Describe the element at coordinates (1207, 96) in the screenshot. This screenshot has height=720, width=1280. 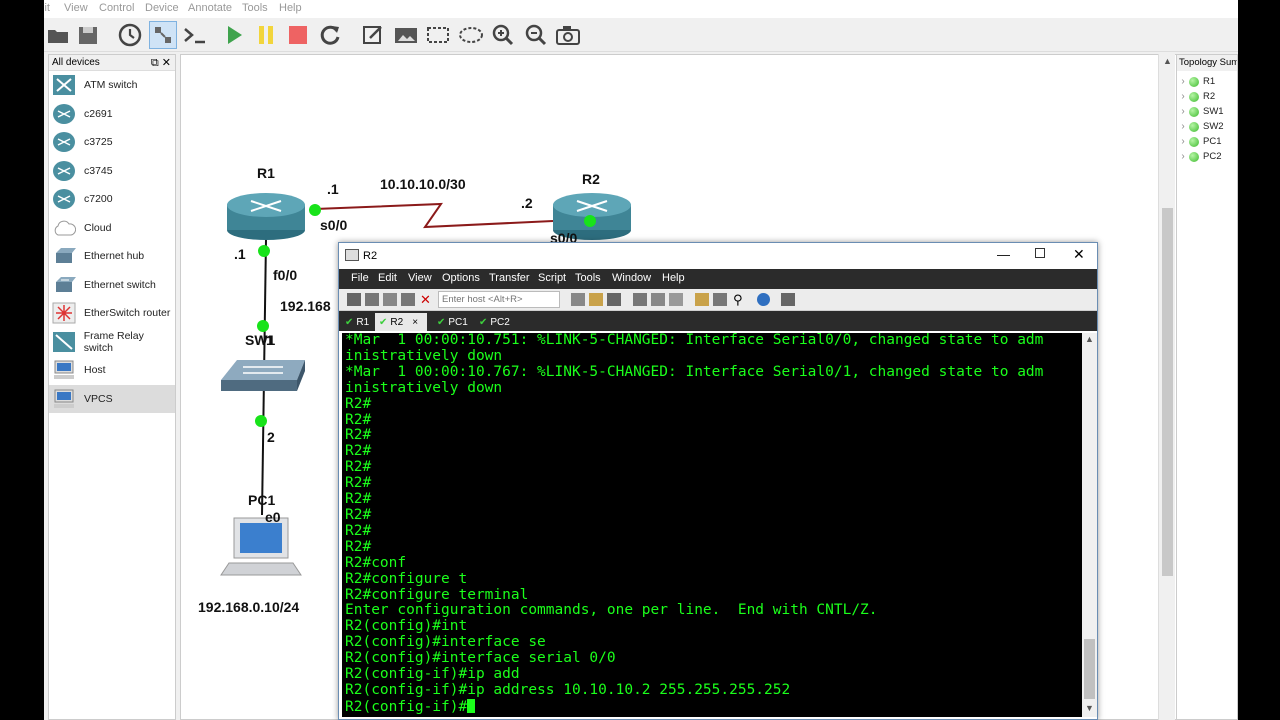
I see `topology-node-r2: › R2` at that location.